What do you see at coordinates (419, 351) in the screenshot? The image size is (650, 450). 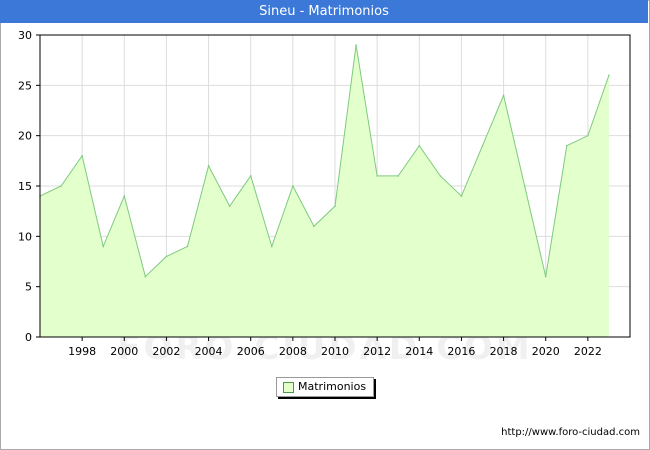 I see `x-tick-label: 2014` at bounding box center [419, 351].